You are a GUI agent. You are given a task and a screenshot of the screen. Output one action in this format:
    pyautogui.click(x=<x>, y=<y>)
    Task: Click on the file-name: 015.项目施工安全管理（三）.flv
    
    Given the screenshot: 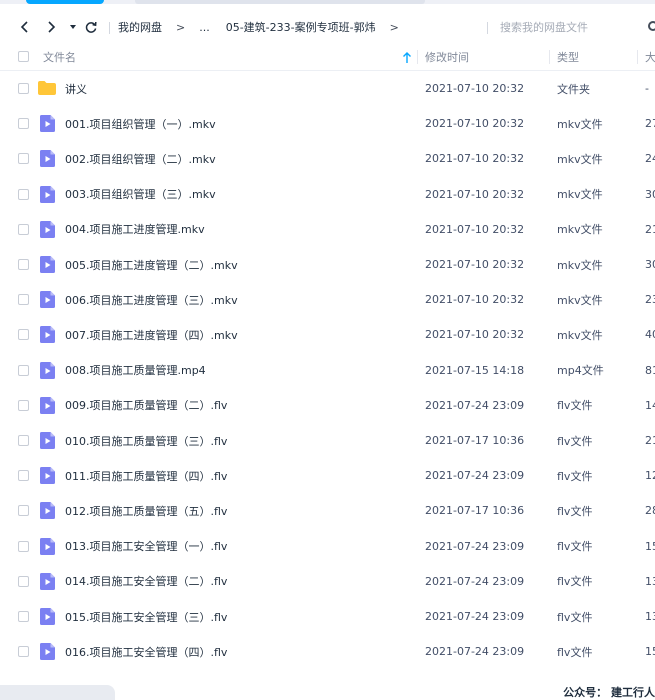 What is the action you would take?
    pyautogui.click(x=146, y=616)
    